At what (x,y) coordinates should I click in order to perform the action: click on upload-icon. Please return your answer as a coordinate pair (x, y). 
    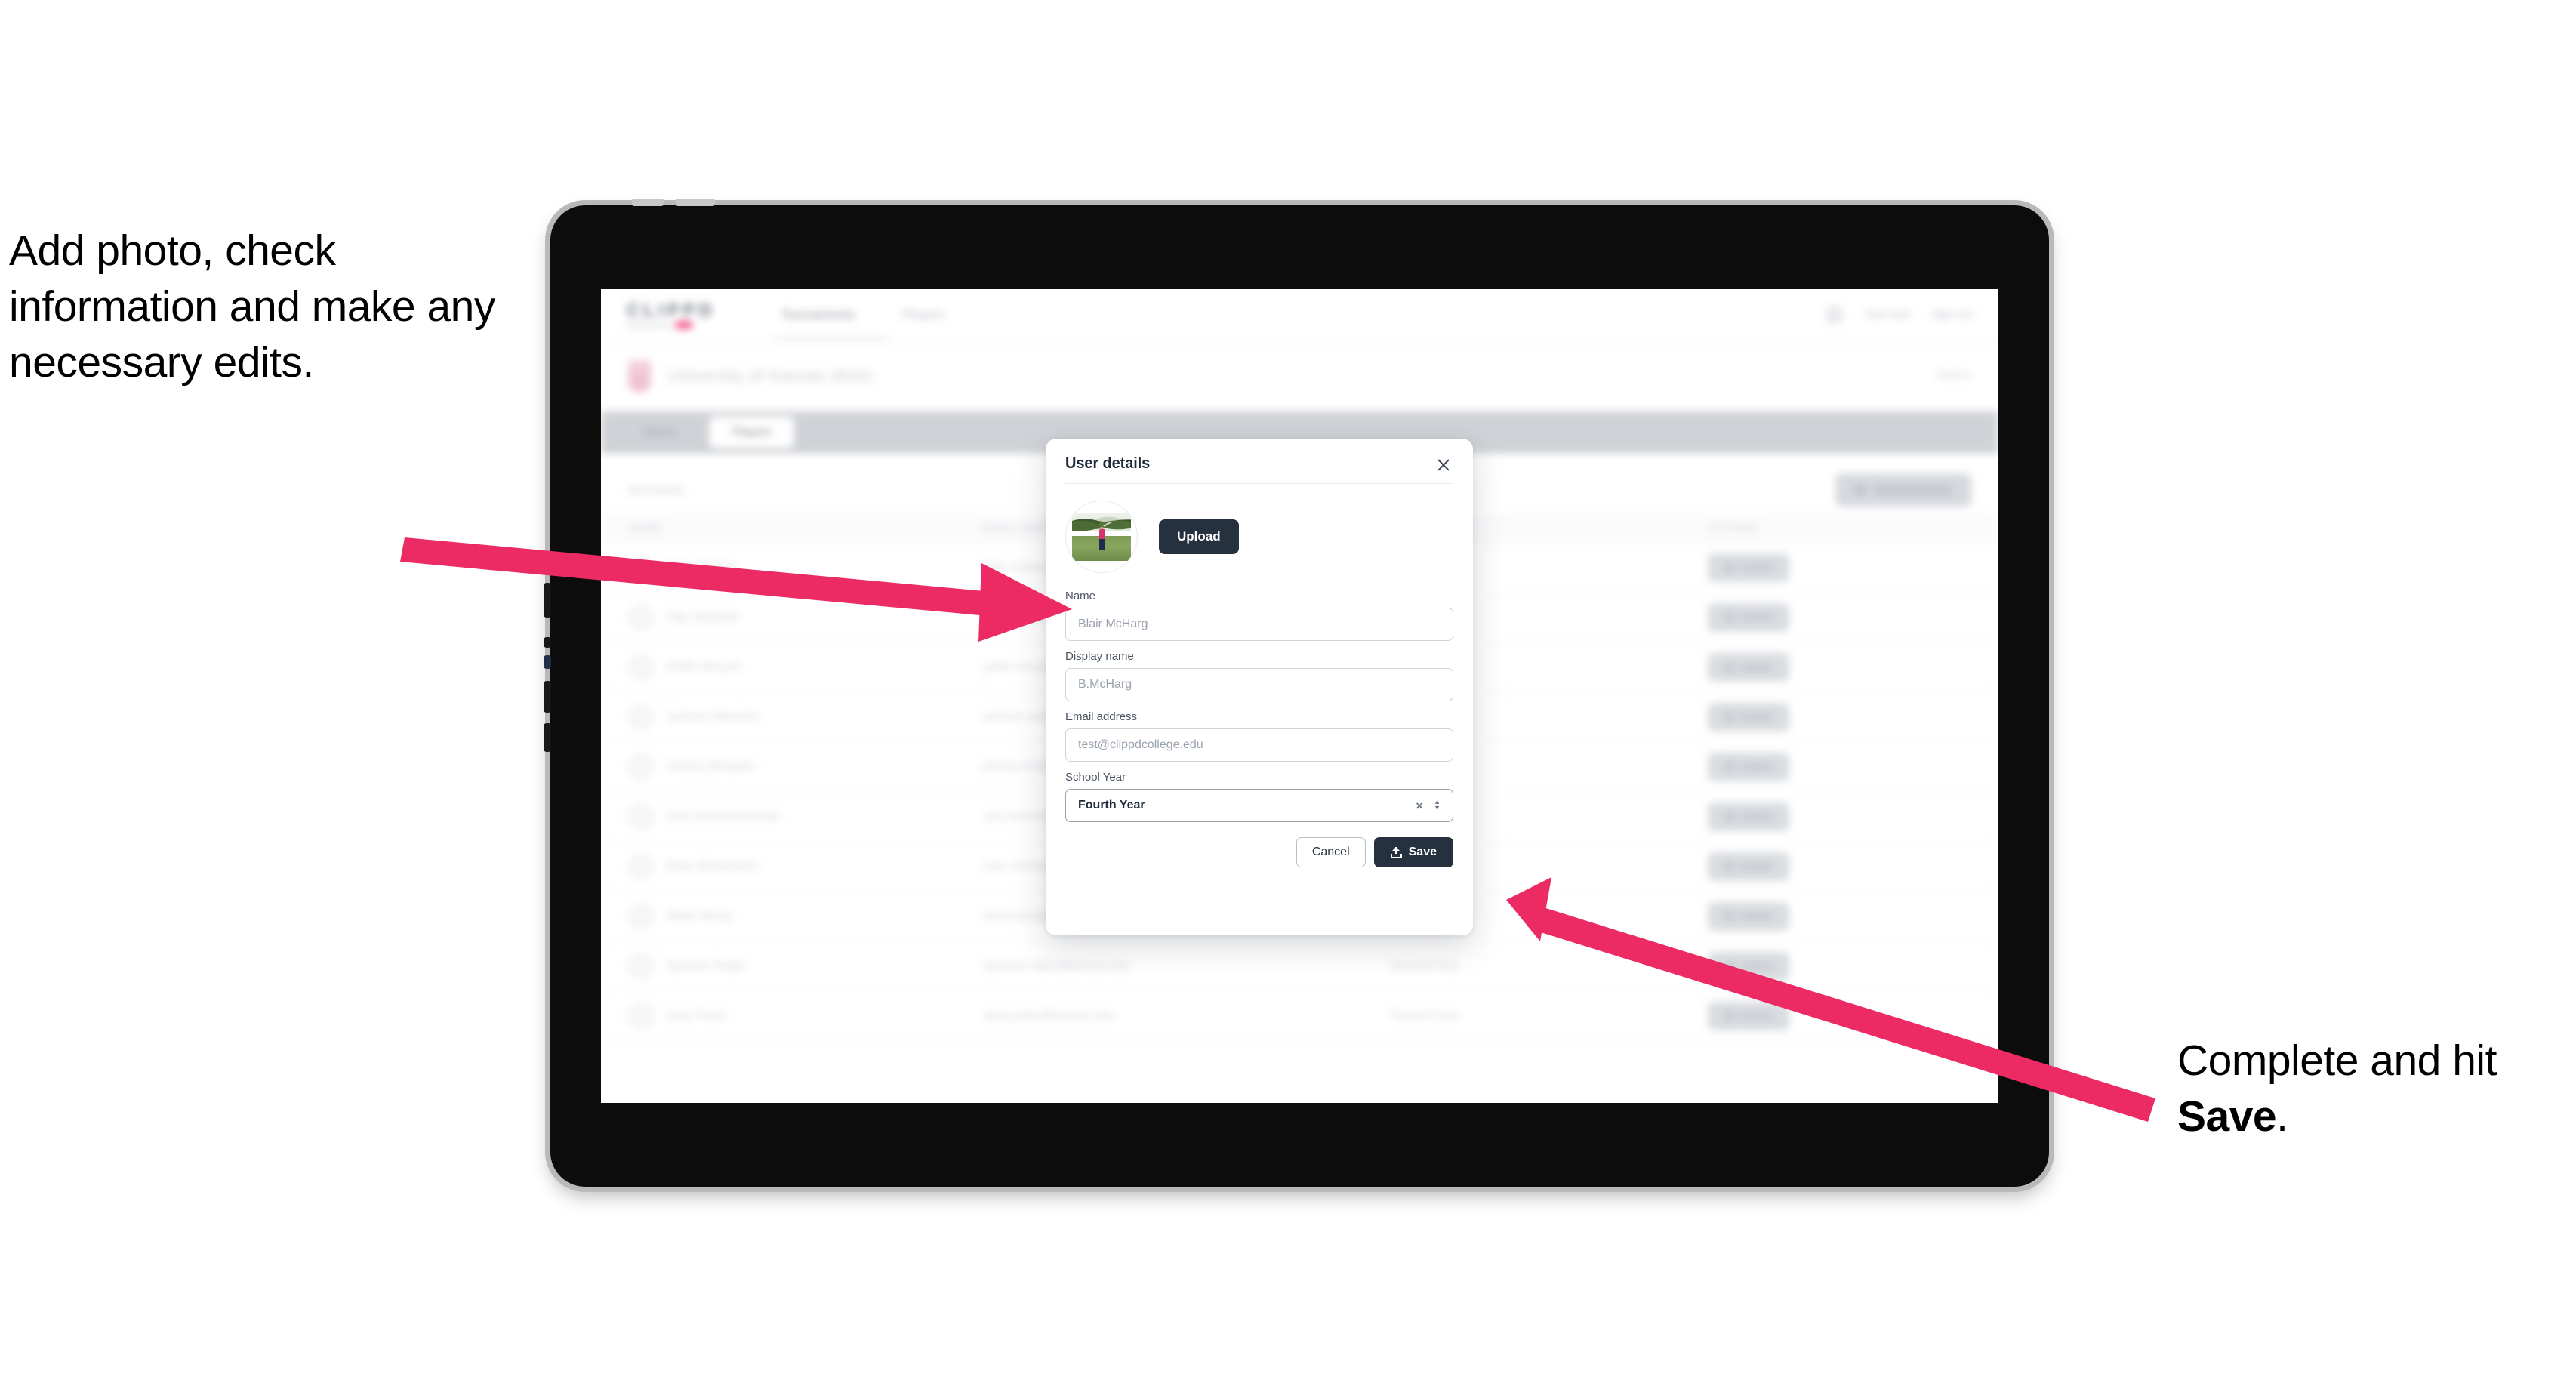
    Looking at the image, I should click on (1396, 852).